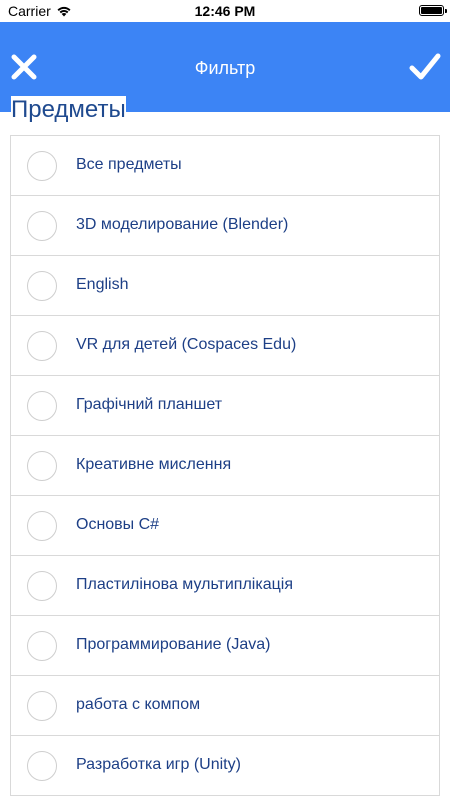  What do you see at coordinates (182, 224) in the screenshot?
I see `list-item-label: 3D моделирование (Blender)` at bounding box center [182, 224].